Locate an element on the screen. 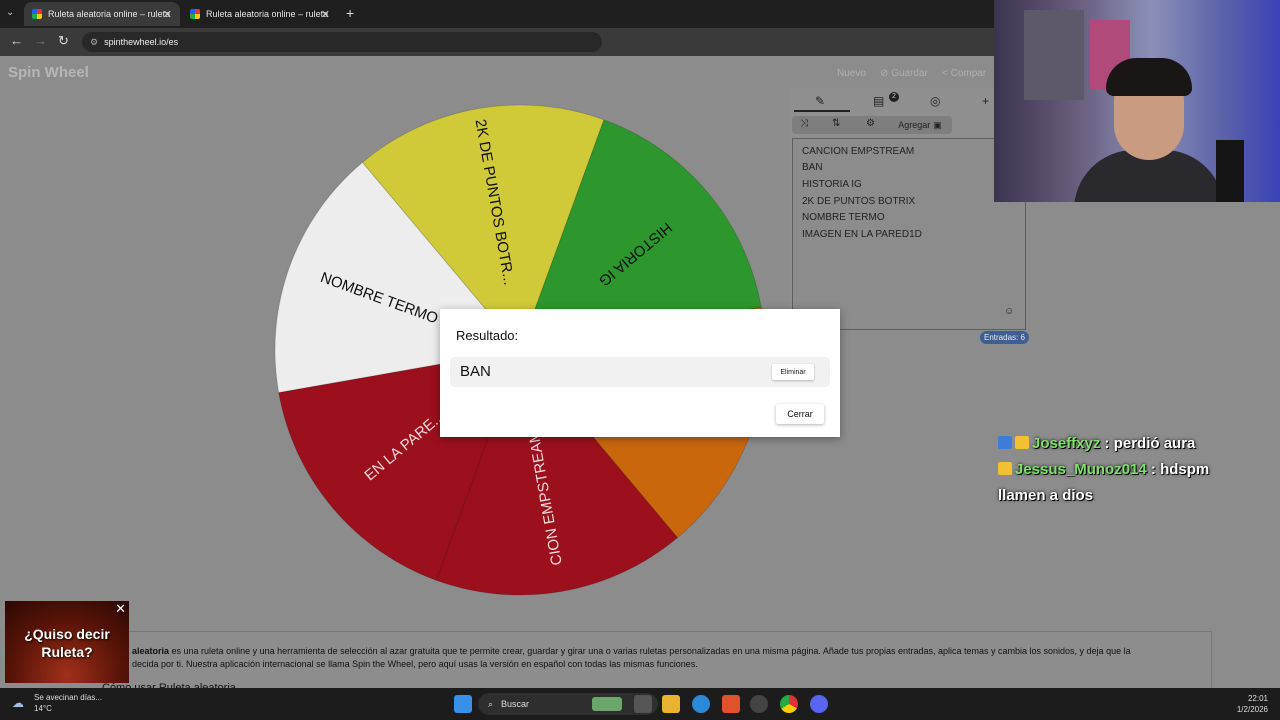  add-image-button: Agregar ▣ is located at coordinates (920, 125).